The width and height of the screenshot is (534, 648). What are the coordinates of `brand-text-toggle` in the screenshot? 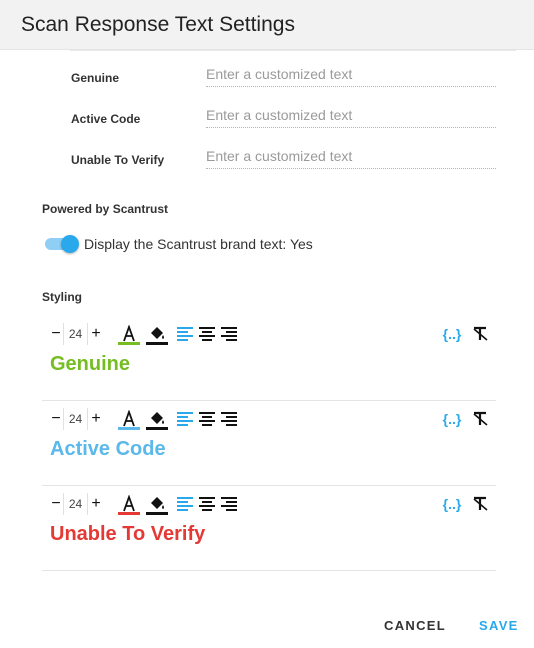 It's located at (61, 244).